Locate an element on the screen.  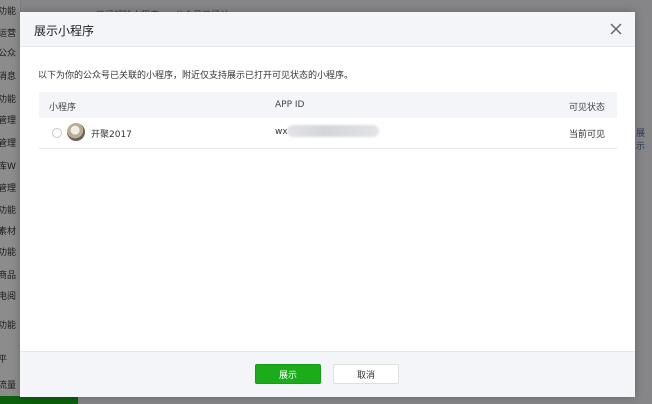
column-header-appid: APP ID is located at coordinates (290, 105).